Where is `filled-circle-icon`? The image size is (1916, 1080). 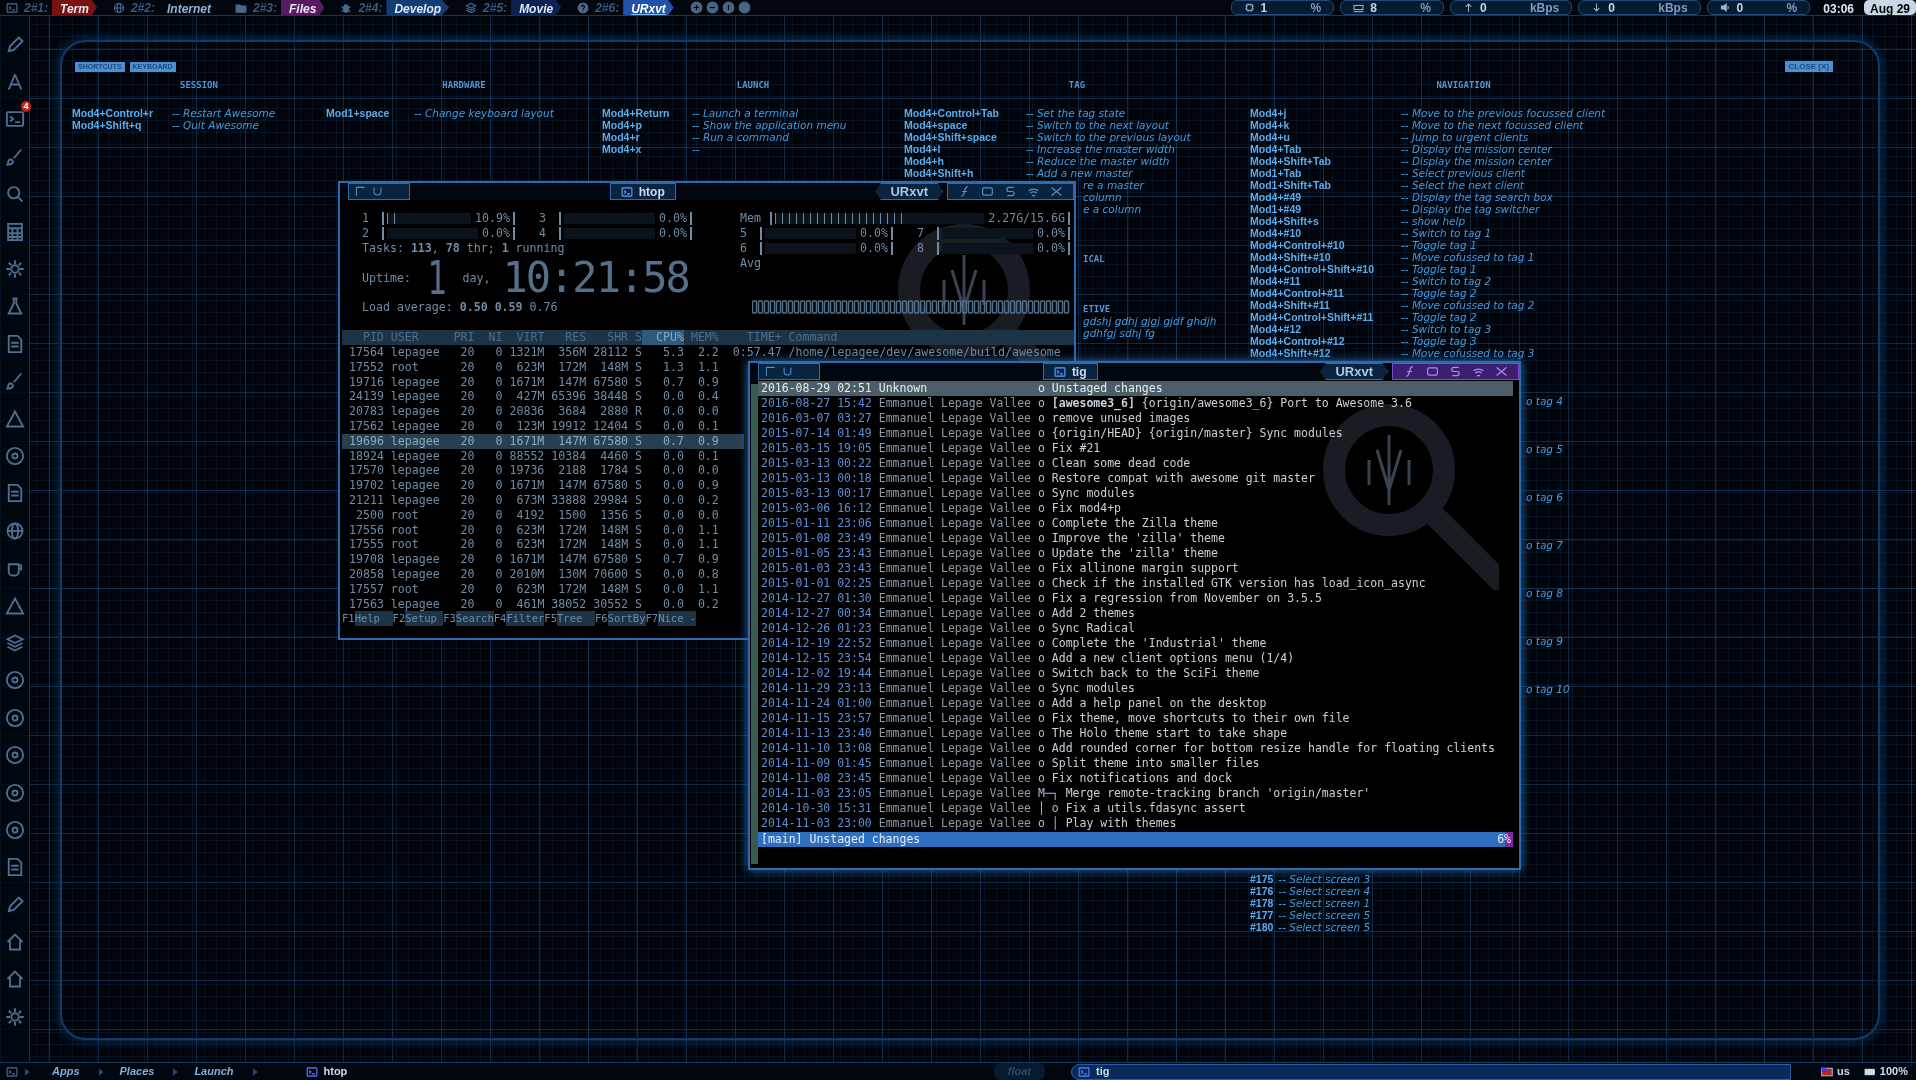
filled-circle-icon is located at coordinates (744, 7).